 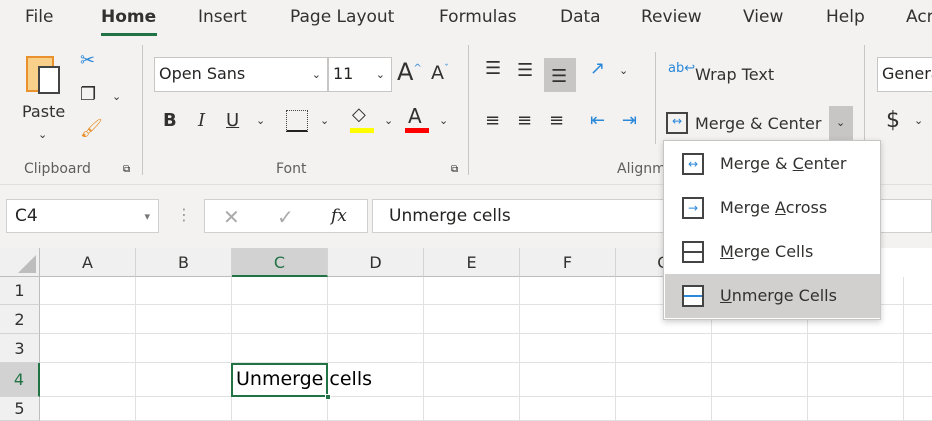 I want to click on fill-handle, so click(x=328, y=397).